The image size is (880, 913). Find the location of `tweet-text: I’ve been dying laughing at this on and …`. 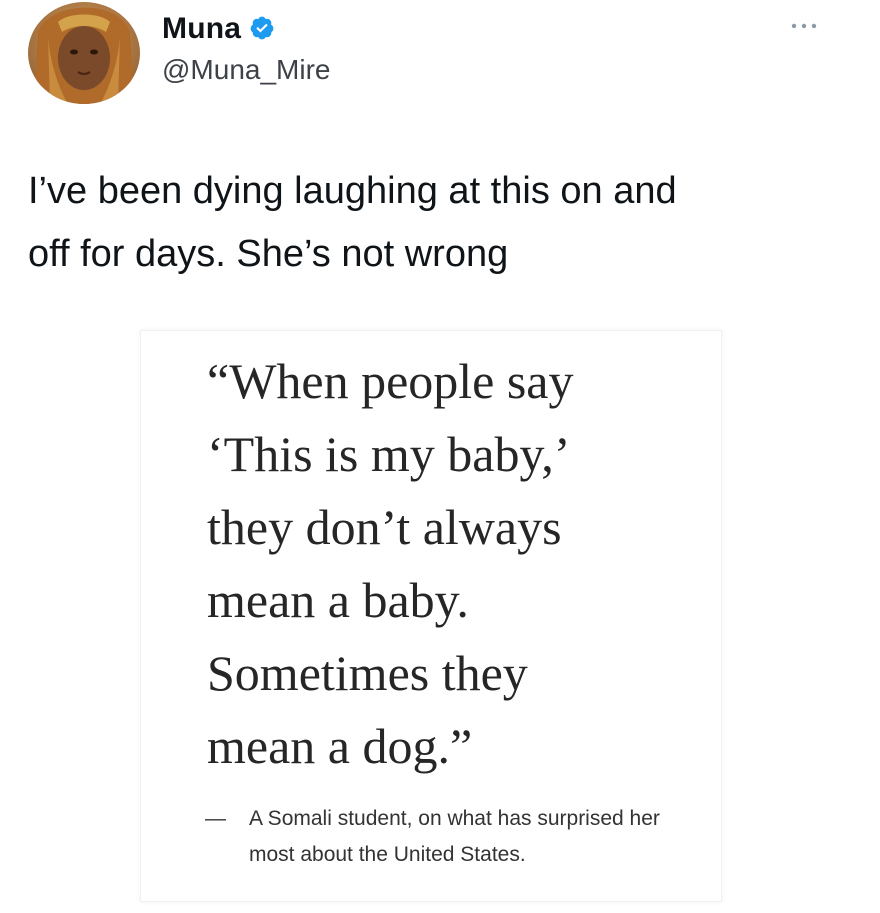

tweet-text: I’ve been dying laughing at this on and … is located at coordinates (438, 223).